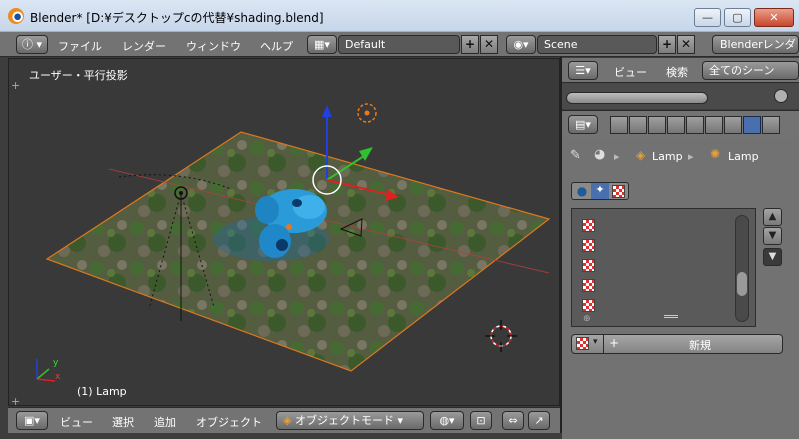  I want to click on texture-context-group: ● ✦, so click(600, 191).